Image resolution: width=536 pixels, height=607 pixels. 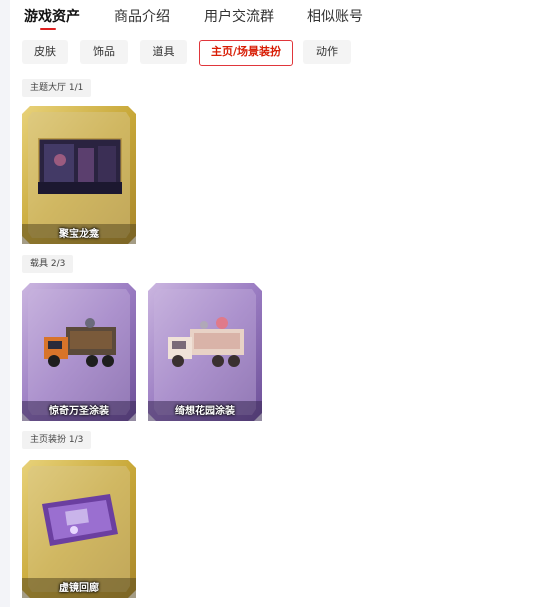 I want to click on truck-art-halloween, so click(x=80, y=342).